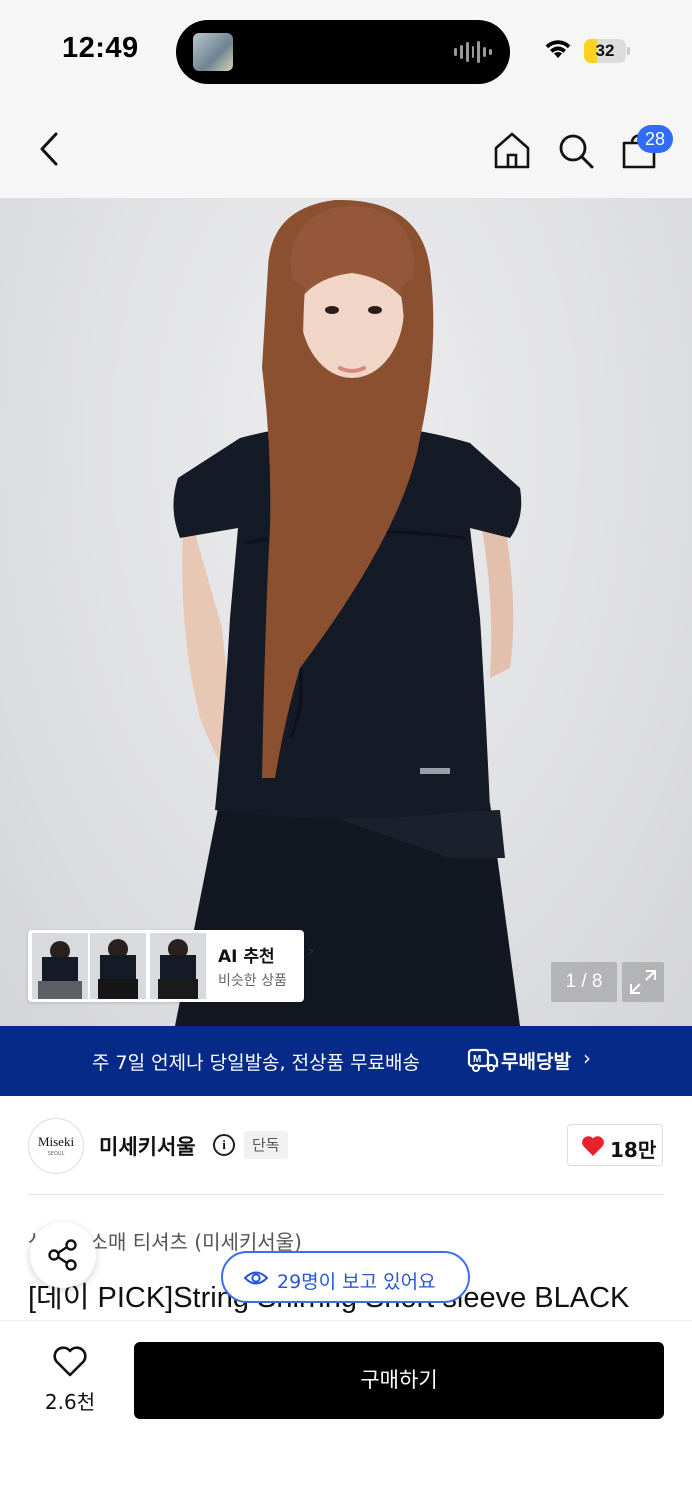 Image resolution: width=692 pixels, height=1500 pixels. I want to click on buy-button: 구매하기, so click(399, 1380).